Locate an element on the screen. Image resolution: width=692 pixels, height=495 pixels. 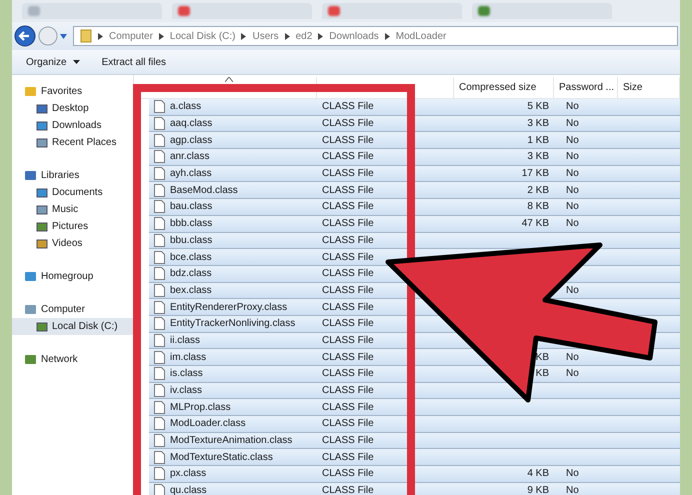
dropdown-icon is located at coordinates (63, 36).